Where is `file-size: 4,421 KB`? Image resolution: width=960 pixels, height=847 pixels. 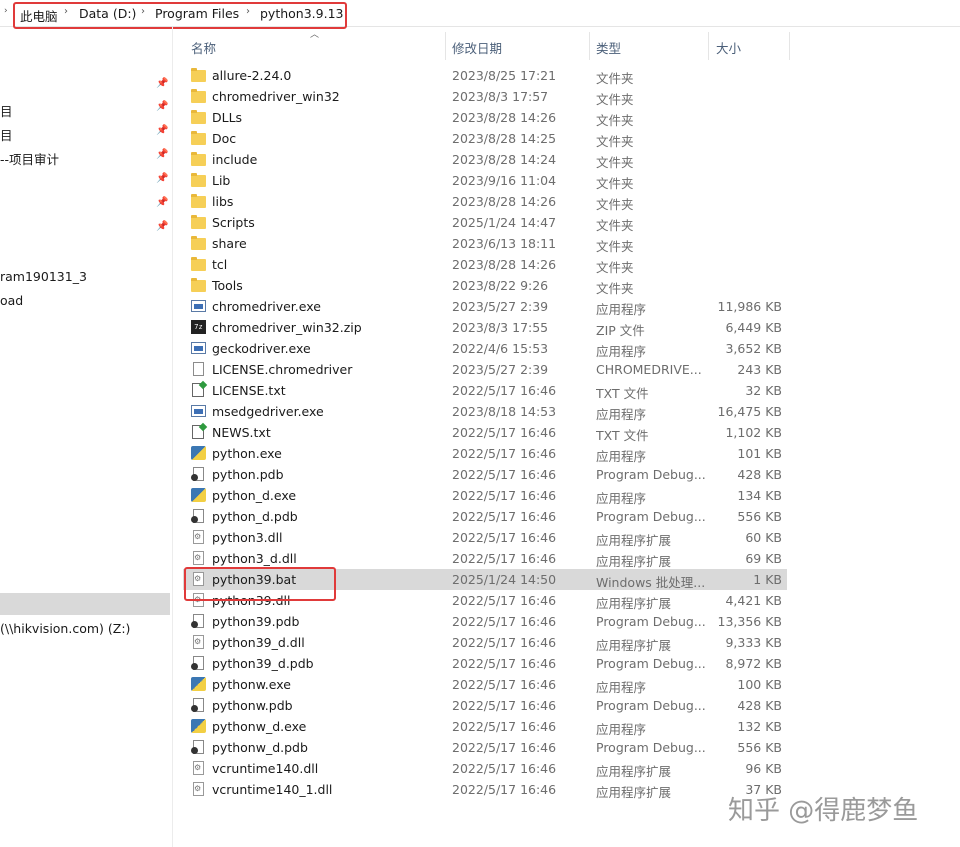 file-size: 4,421 KB is located at coordinates (753, 600).